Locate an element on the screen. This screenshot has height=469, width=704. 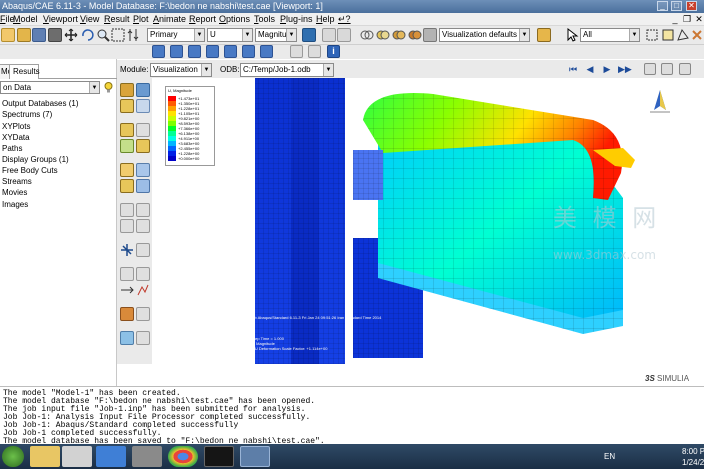
menu-model: Model is located at coordinates (25, 19).